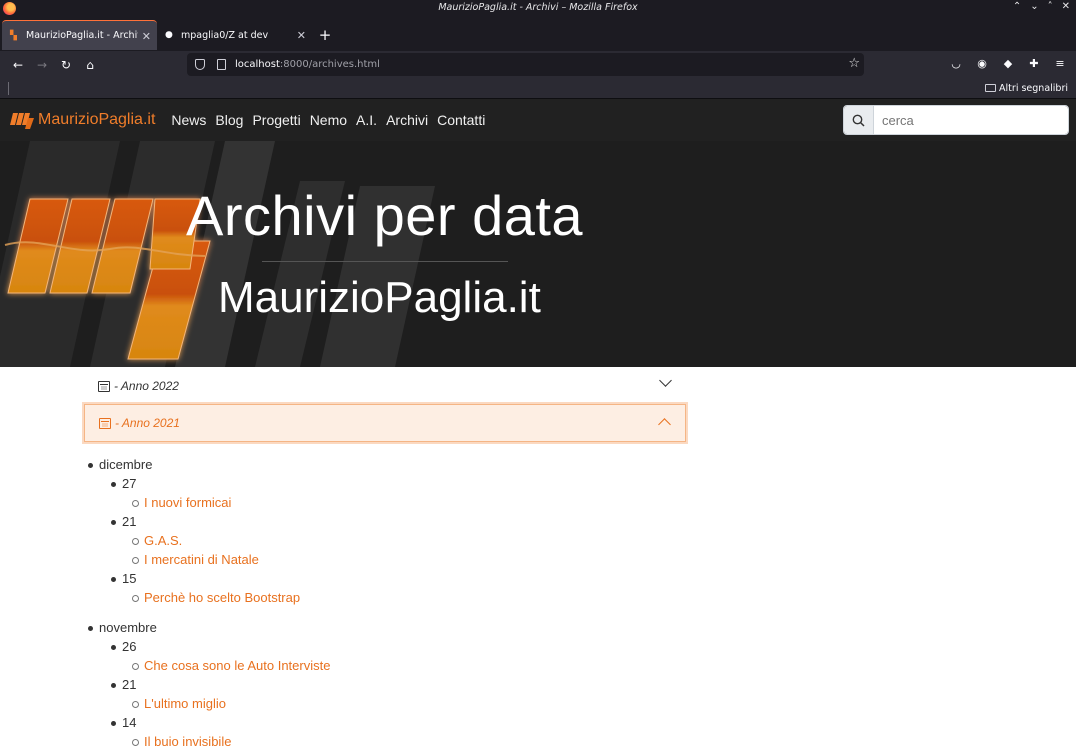 Image resolution: width=1076 pixels, height=753 pixels. Describe the element at coordinates (8, 88) in the screenshot. I see `bookmarks-separator` at that location.